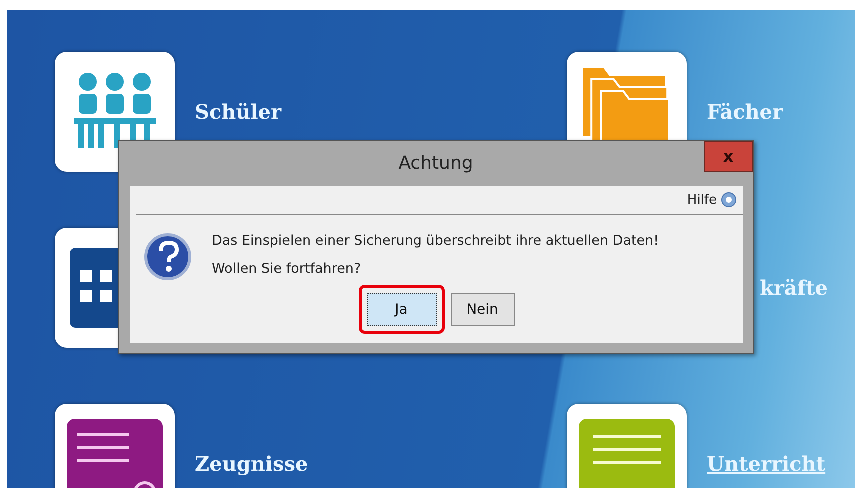 The width and height of the screenshot is (861, 488). What do you see at coordinates (115, 453) in the screenshot?
I see `certificate-icon` at bounding box center [115, 453].